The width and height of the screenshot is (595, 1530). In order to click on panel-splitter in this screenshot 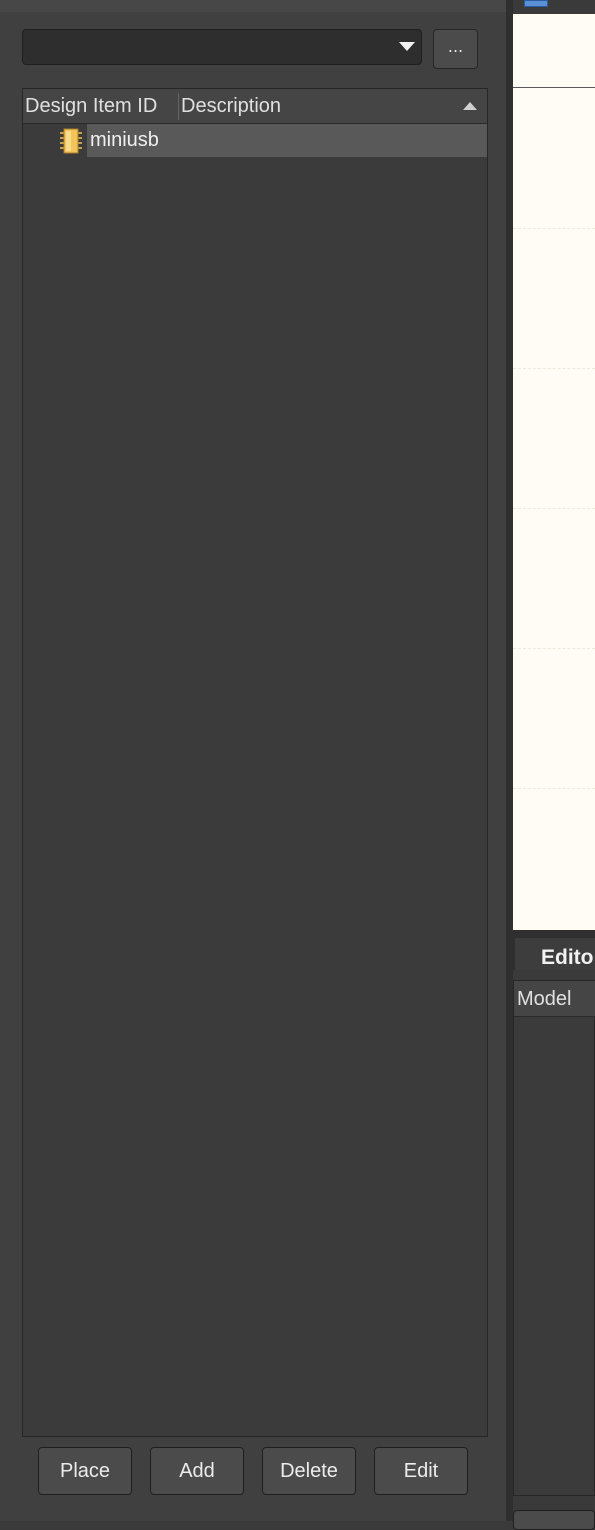, I will do `click(509, 760)`.